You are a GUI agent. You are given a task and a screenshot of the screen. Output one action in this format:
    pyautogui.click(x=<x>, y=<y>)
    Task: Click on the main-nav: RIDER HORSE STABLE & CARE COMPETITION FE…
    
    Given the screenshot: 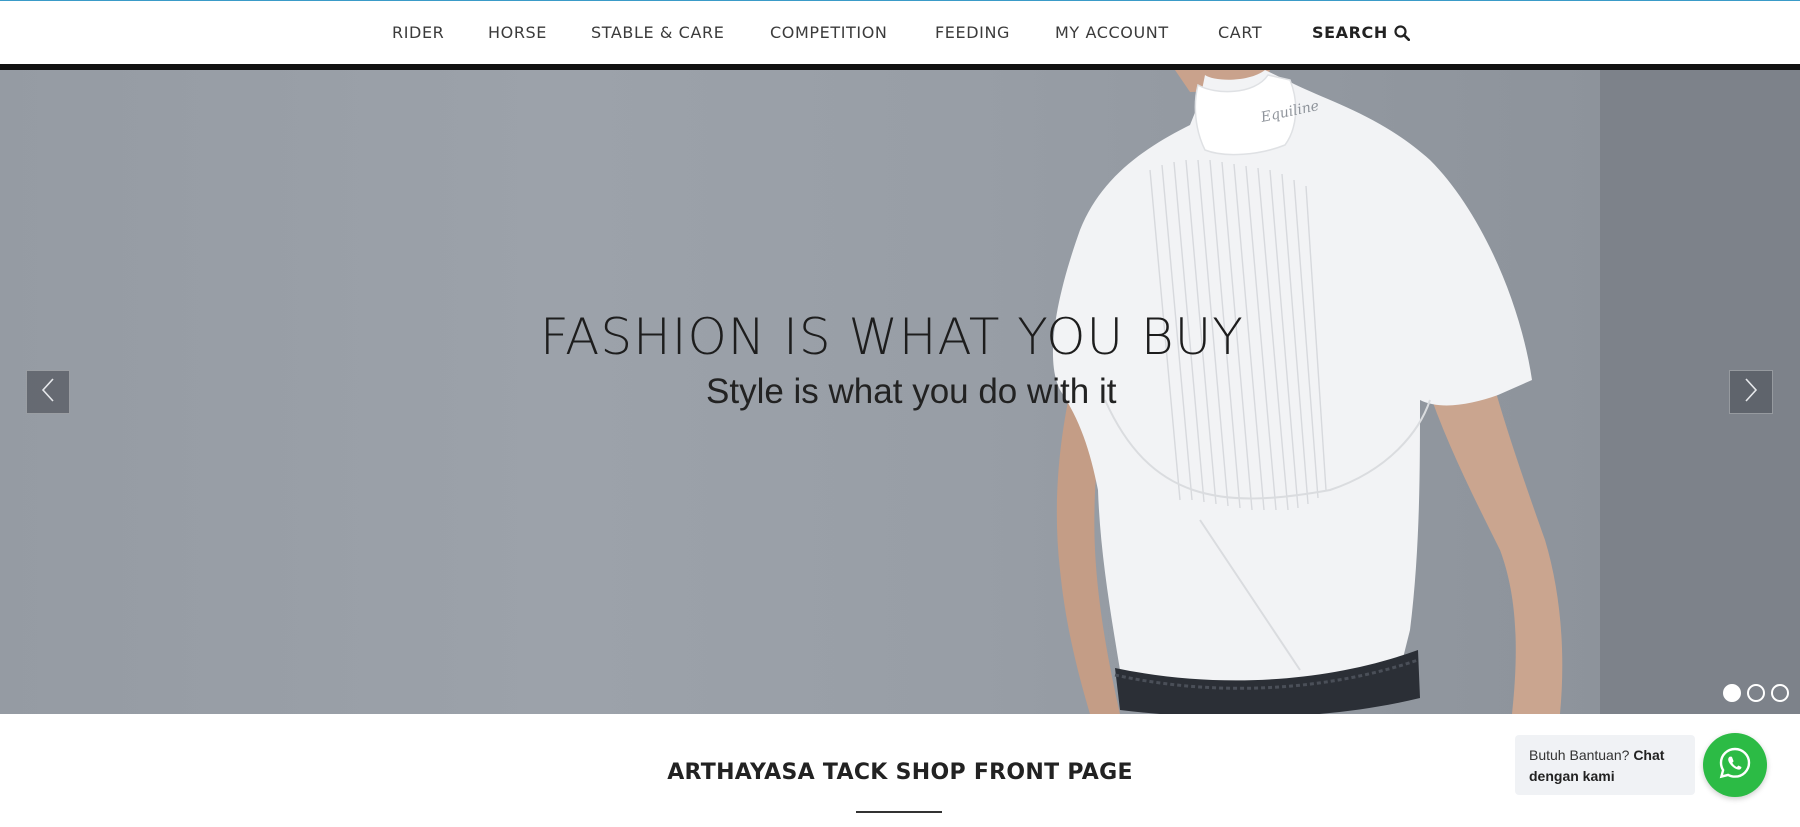 What is the action you would take?
    pyautogui.click(x=900, y=33)
    